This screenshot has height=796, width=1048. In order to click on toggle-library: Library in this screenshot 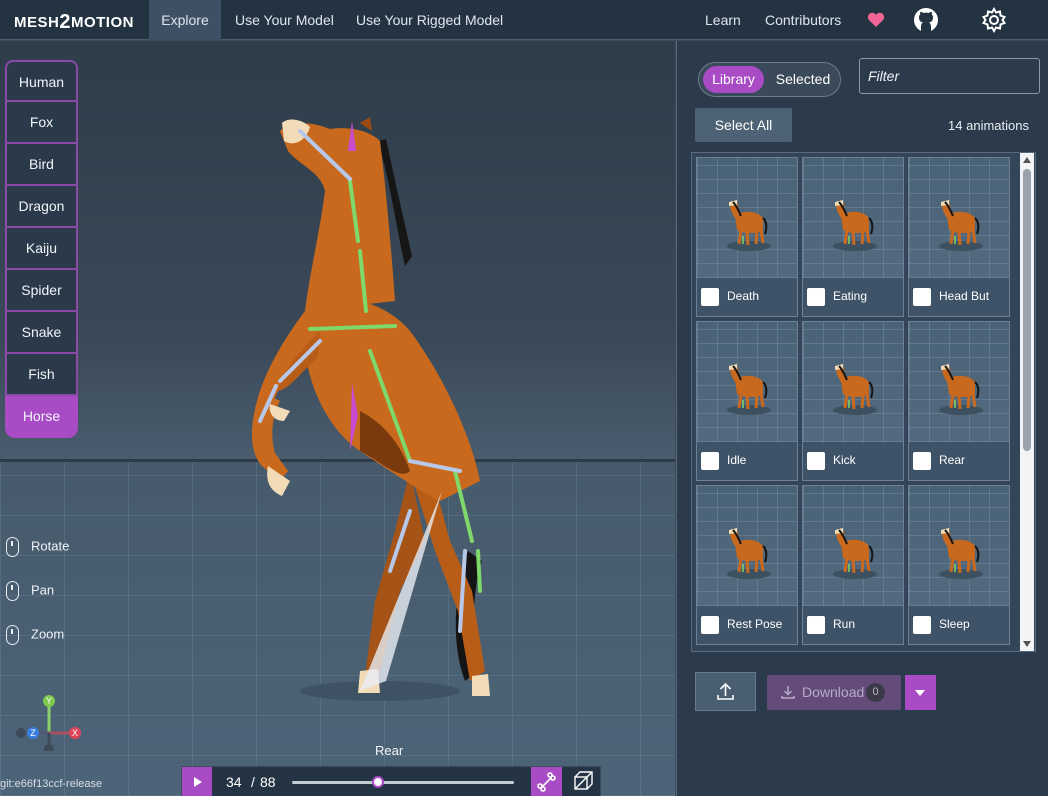, I will do `click(733, 79)`.